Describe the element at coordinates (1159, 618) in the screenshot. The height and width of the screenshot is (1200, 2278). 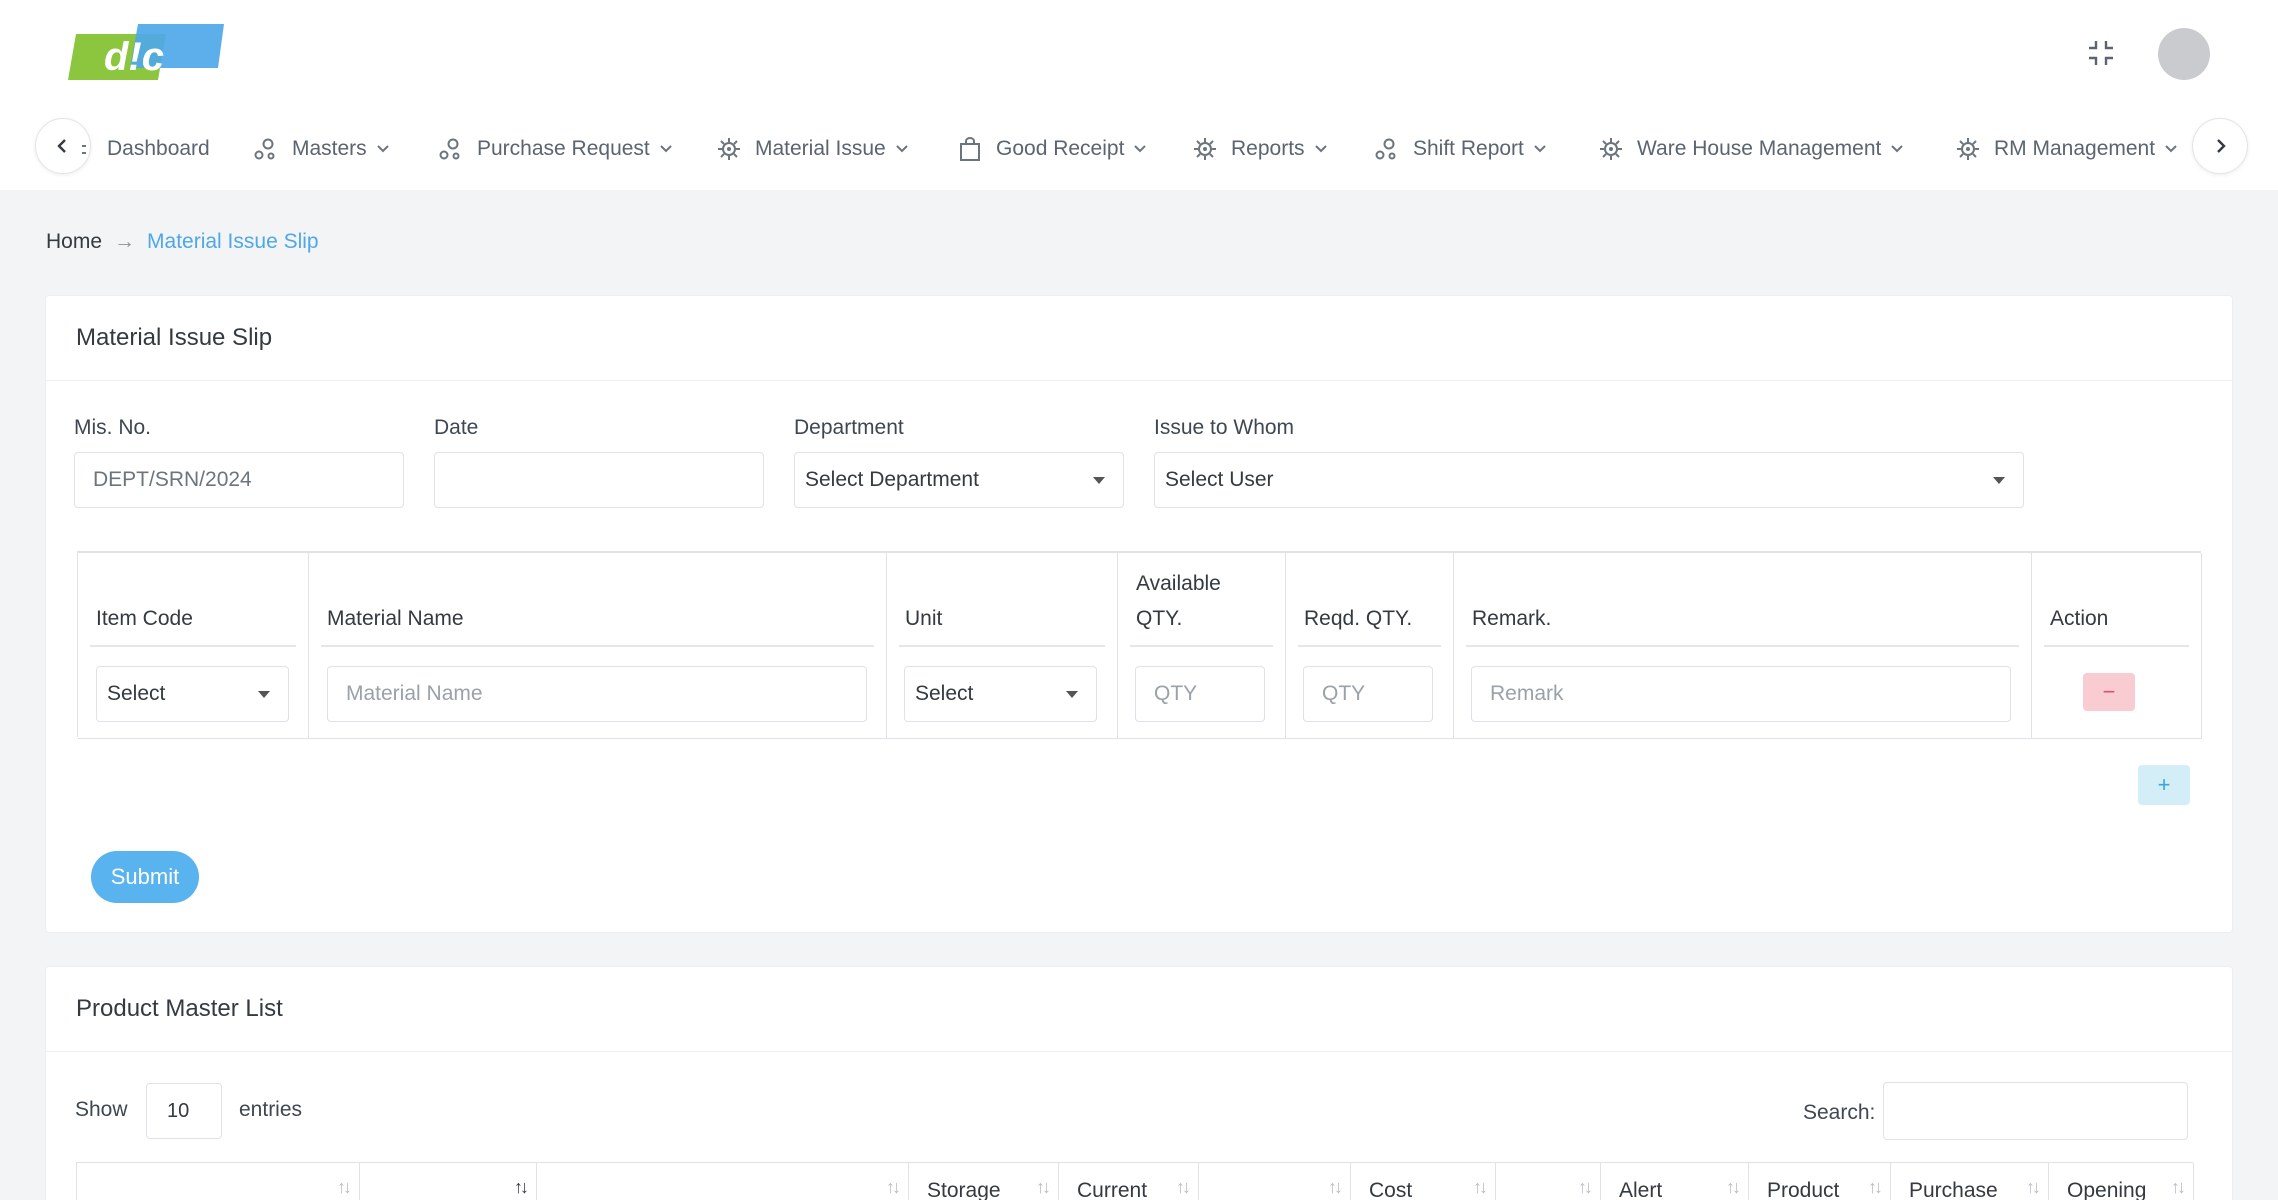
I see `header-available-qty-line-2: QTY.` at that location.